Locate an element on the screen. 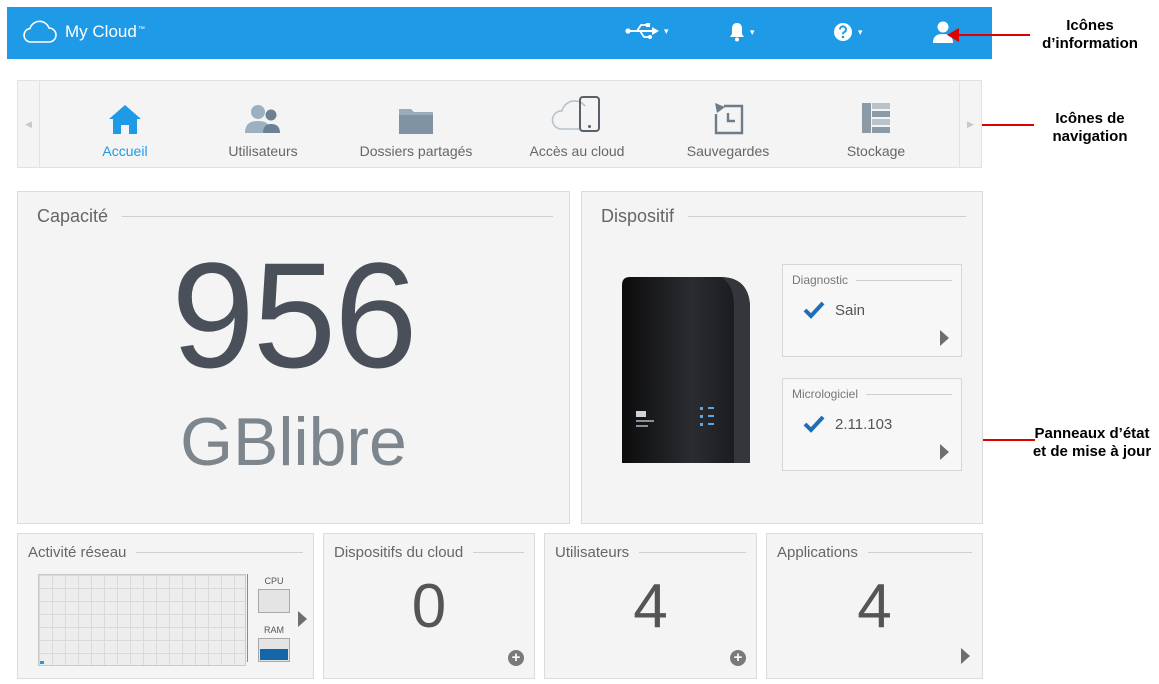  ram-meter-fill is located at coordinates (274, 654).